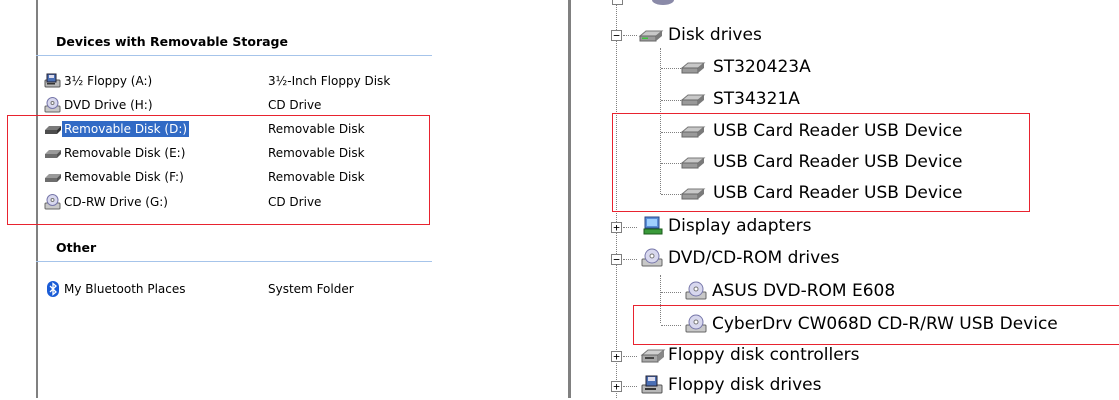  I want to click on drive-item-dvd-h: DVD Drive (H:) CD Drive, so click(235, 105).